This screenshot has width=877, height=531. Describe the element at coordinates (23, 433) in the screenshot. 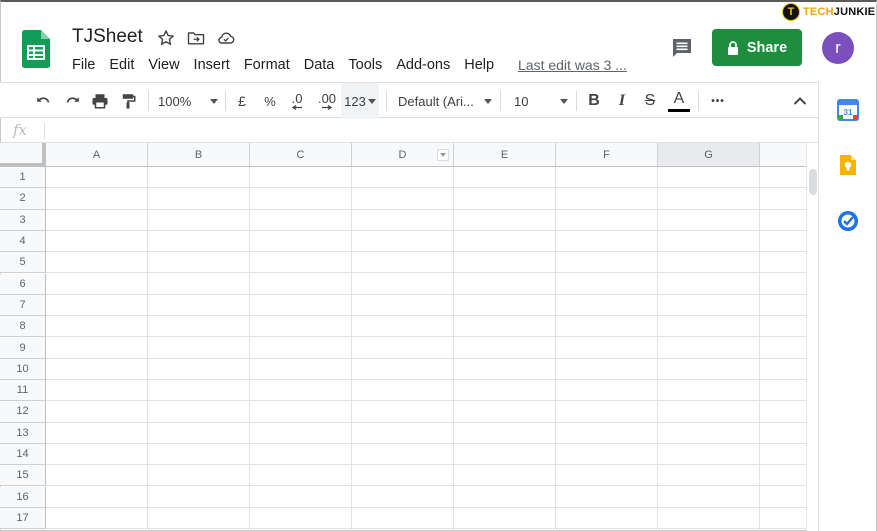

I see `row-header-13: 13` at that location.